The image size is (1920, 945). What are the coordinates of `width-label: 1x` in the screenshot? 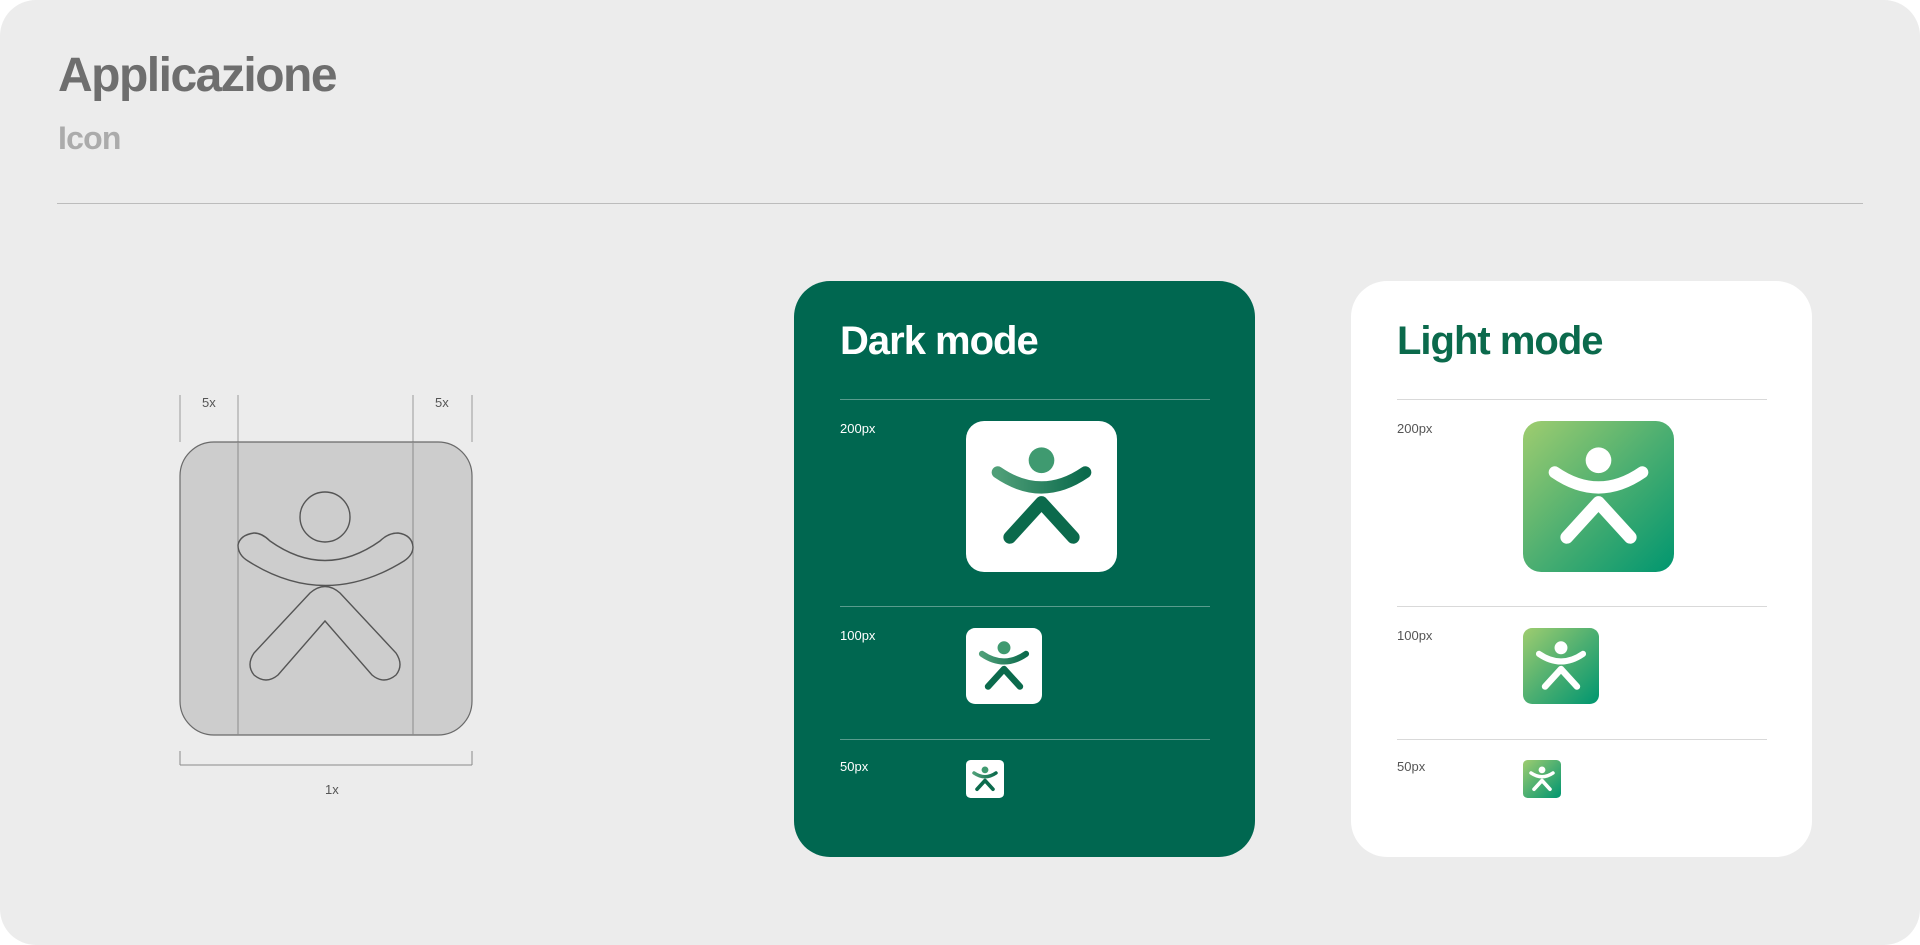 It's located at (332, 789).